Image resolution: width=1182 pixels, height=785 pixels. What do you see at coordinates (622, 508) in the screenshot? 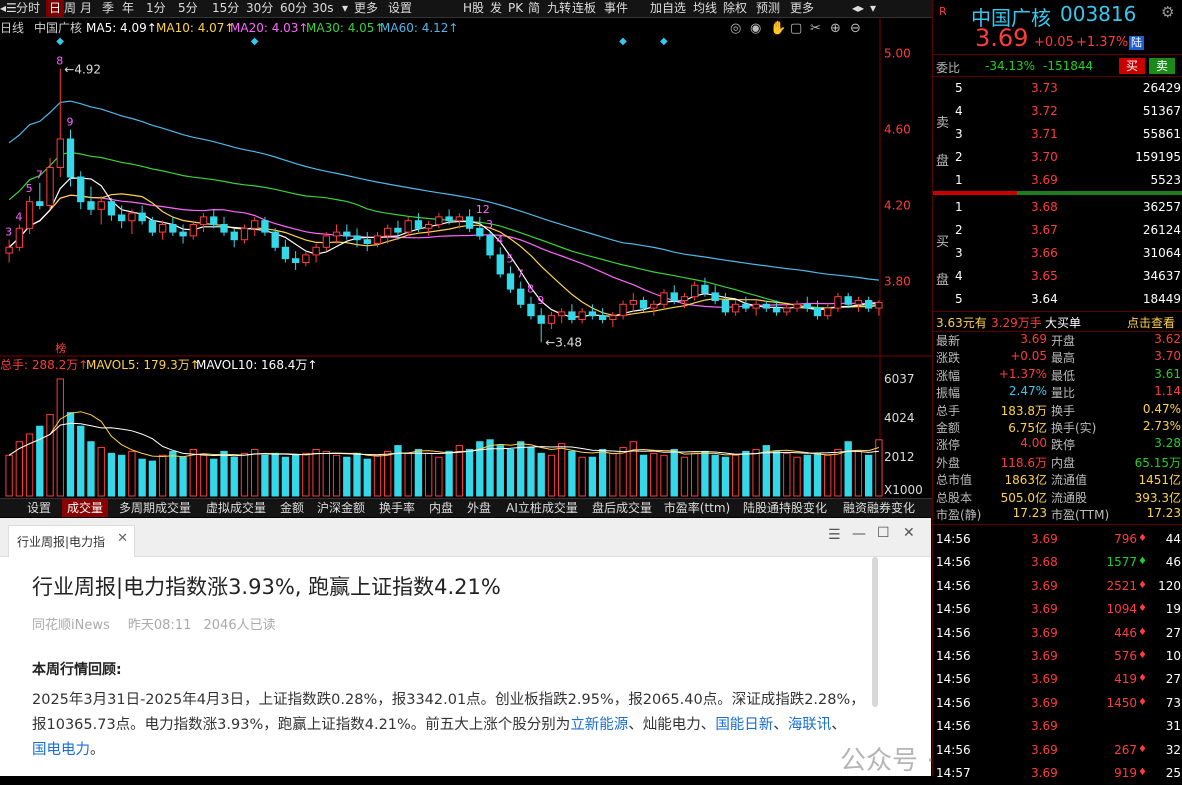
I see `indicator-tab-10: 盘后成交量` at bounding box center [622, 508].